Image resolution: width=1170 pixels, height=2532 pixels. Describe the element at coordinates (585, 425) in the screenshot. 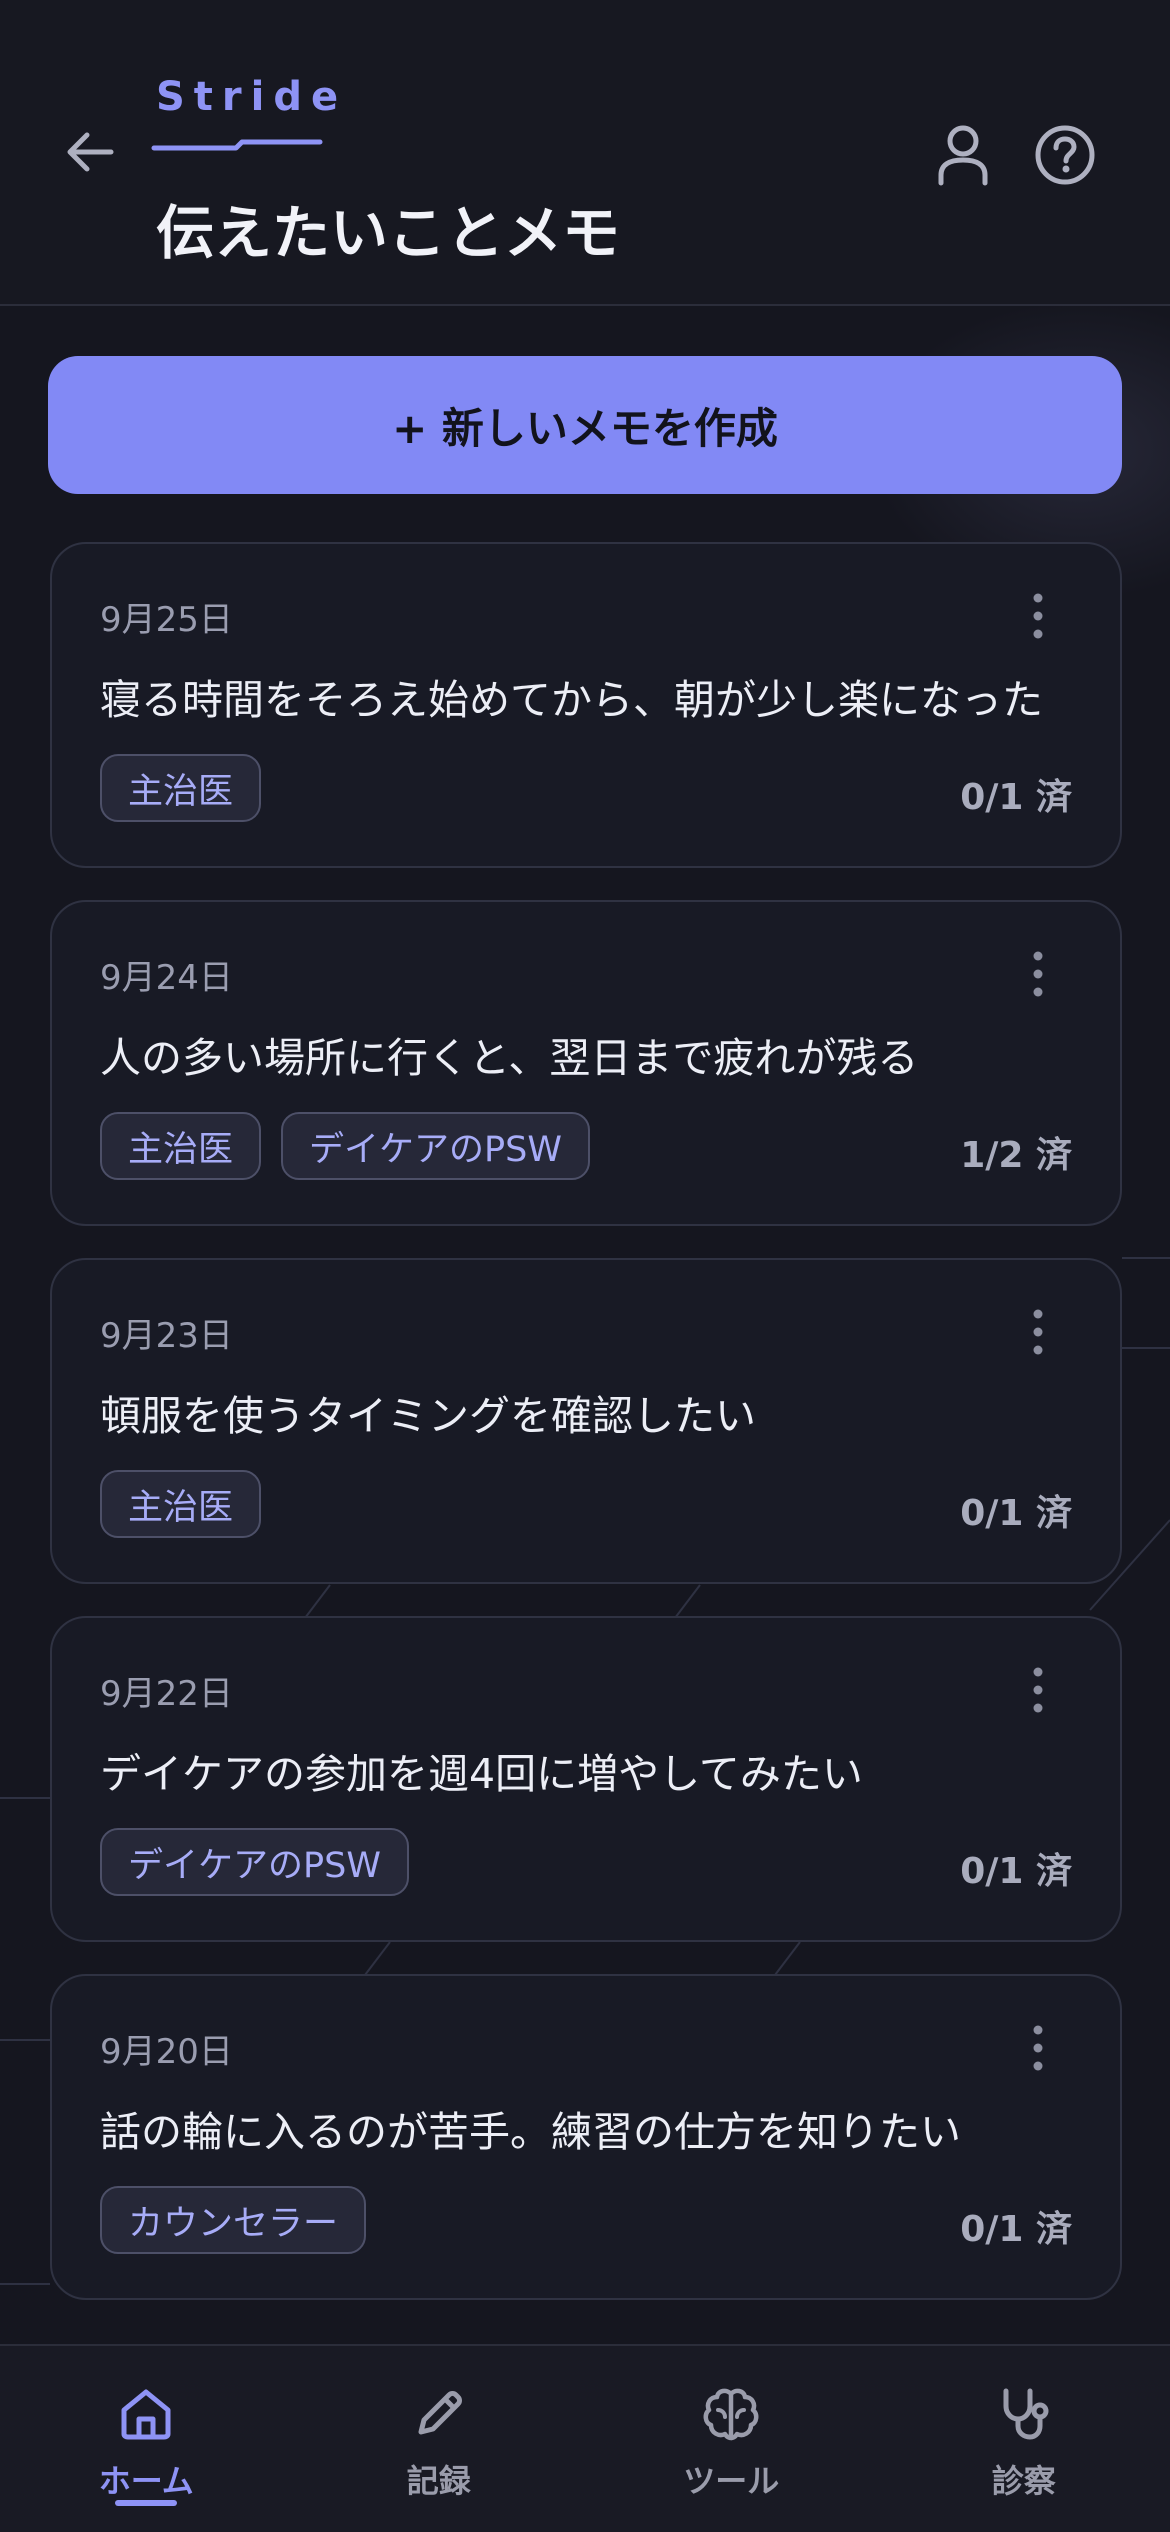

I see `create-memo-button: + 新しいメモを作成` at that location.